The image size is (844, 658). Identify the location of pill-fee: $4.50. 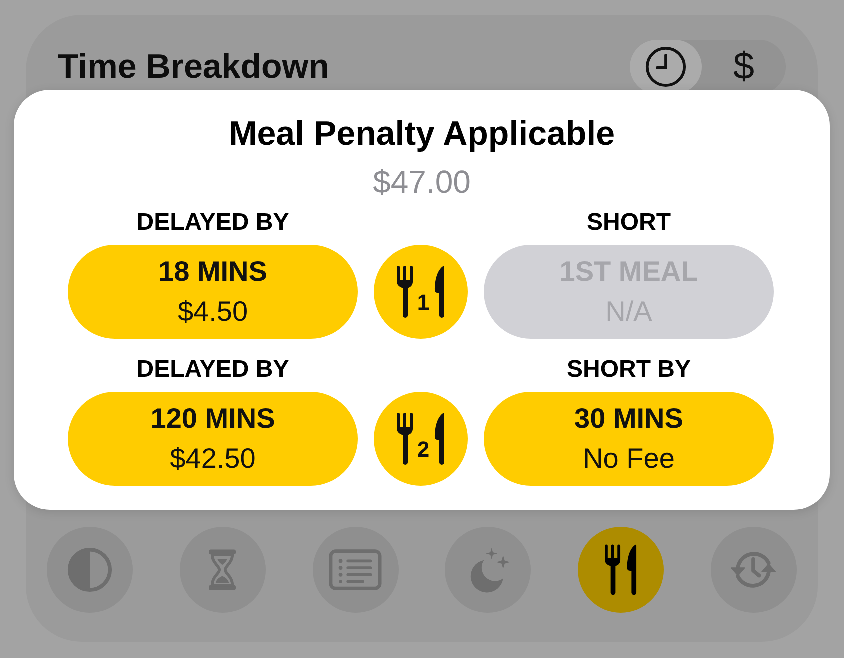
(213, 312).